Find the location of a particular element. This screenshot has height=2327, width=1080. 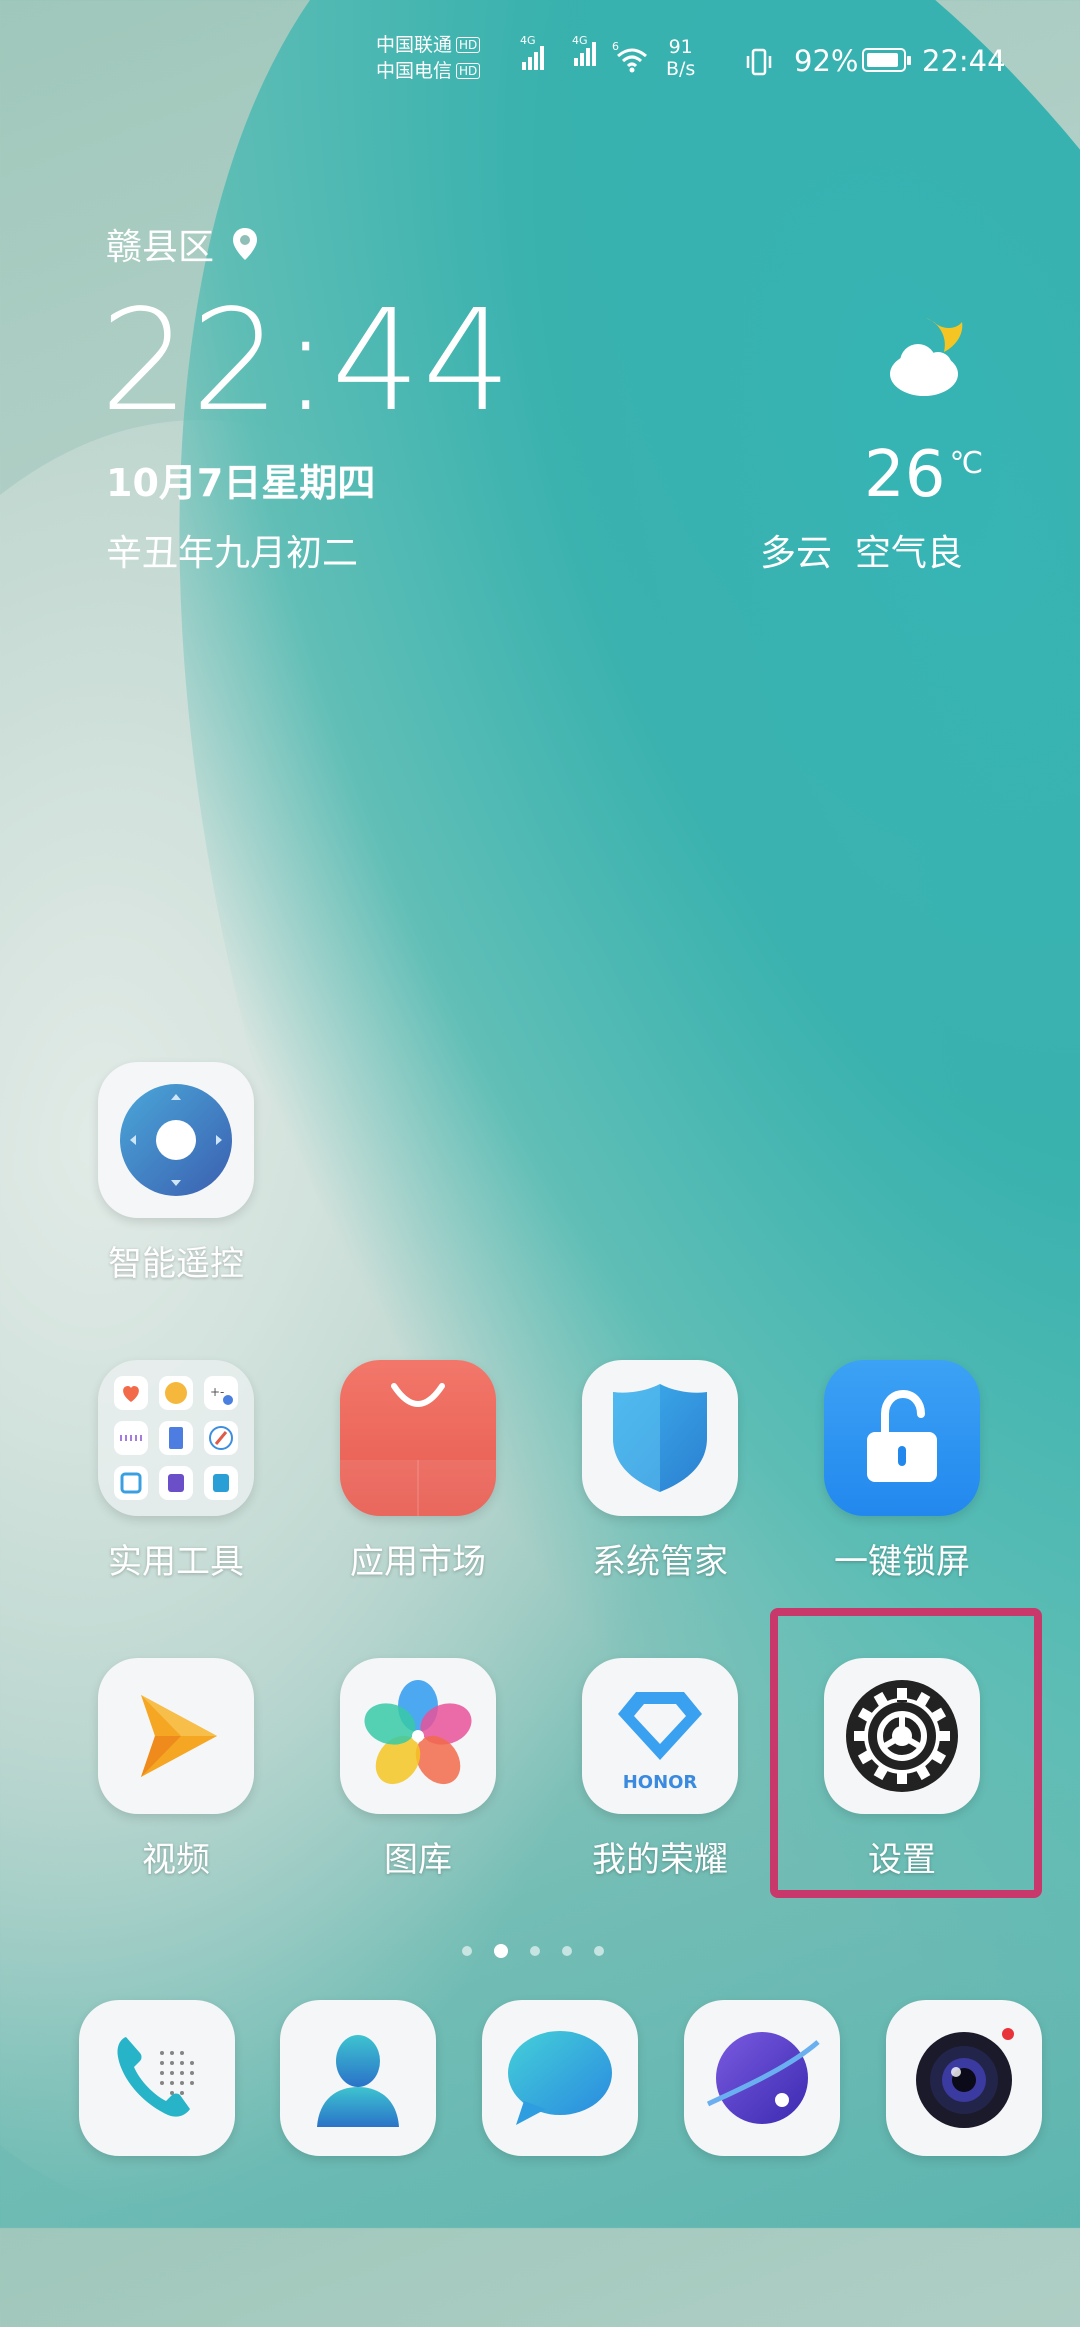

location-label: 赣县区 is located at coordinates (160, 247).